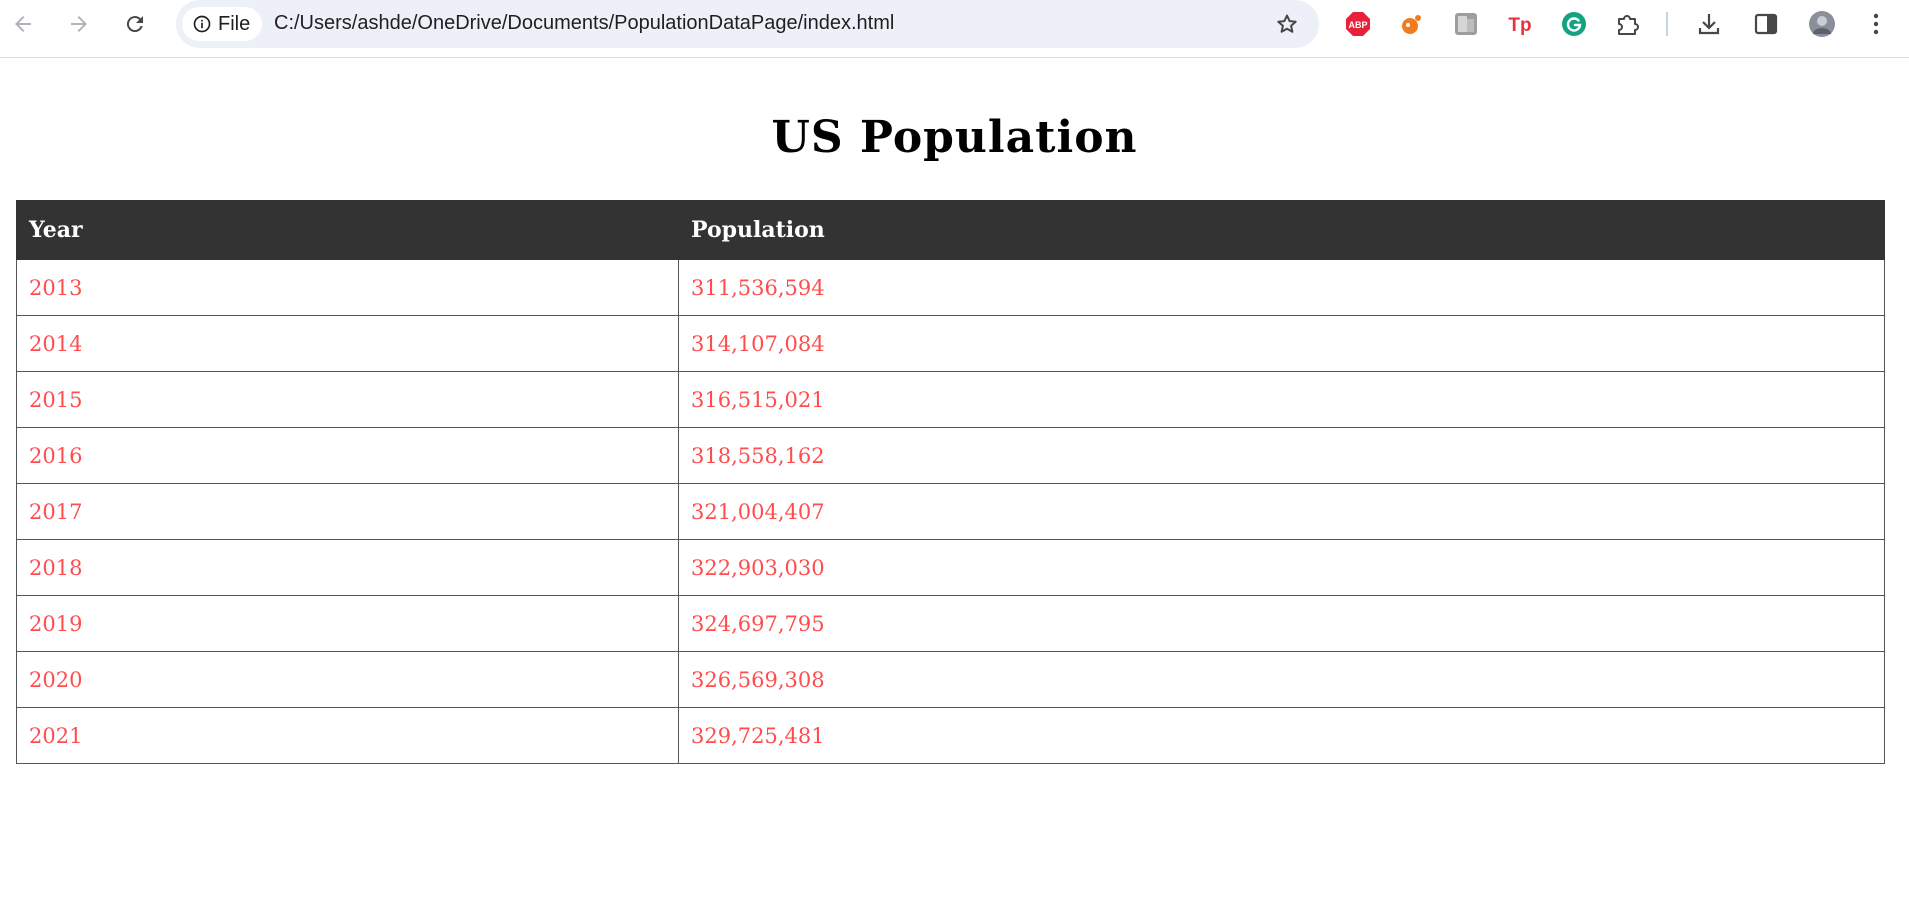 This screenshot has height=901, width=1909. I want to click on table-row: 2020 326,569,308, so click(950, 679).